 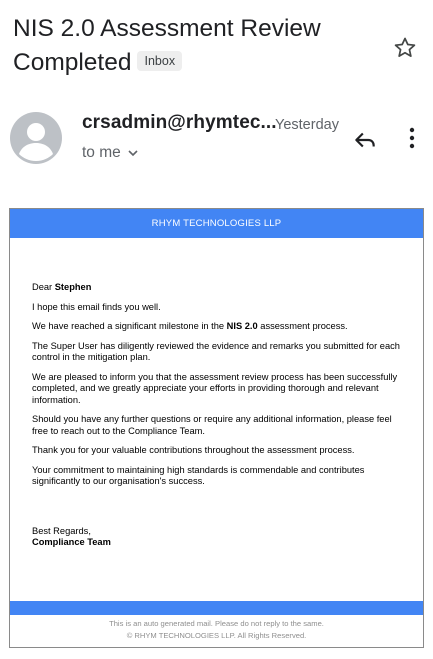 What do you see at coordinates (73, 287) in the screenshot?
I see `greeting-name: Stephen` at bounding box center [73, 287].